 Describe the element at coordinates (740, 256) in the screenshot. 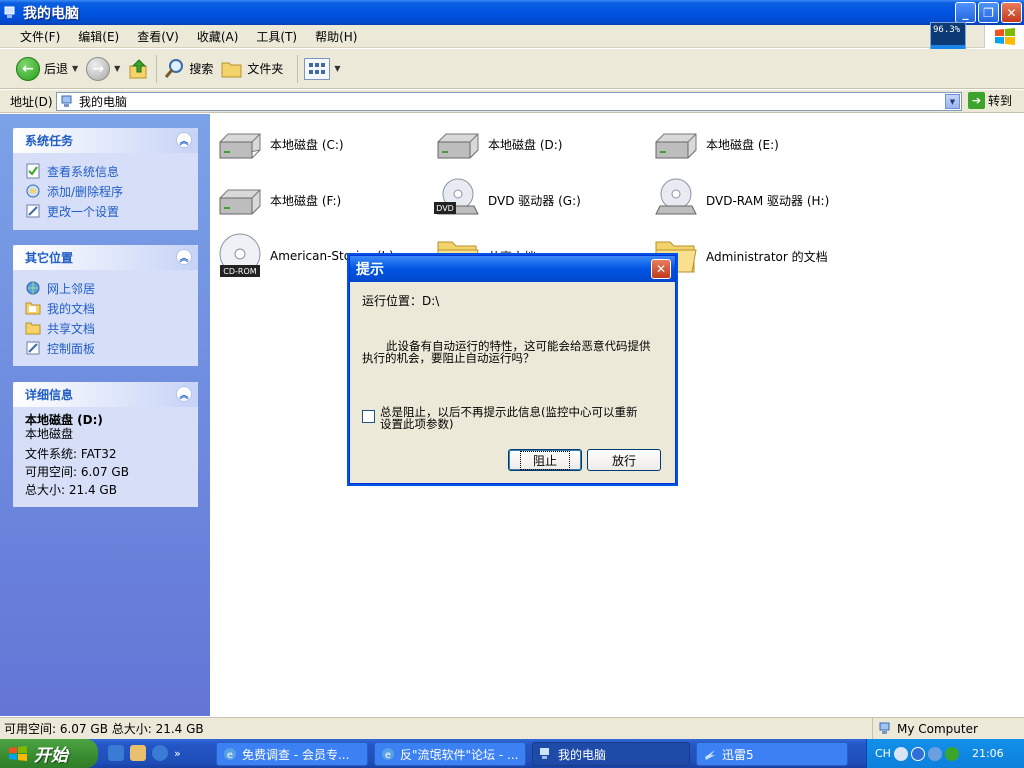

I see `admin-documents-folder: Administrator 的文档` at that location.